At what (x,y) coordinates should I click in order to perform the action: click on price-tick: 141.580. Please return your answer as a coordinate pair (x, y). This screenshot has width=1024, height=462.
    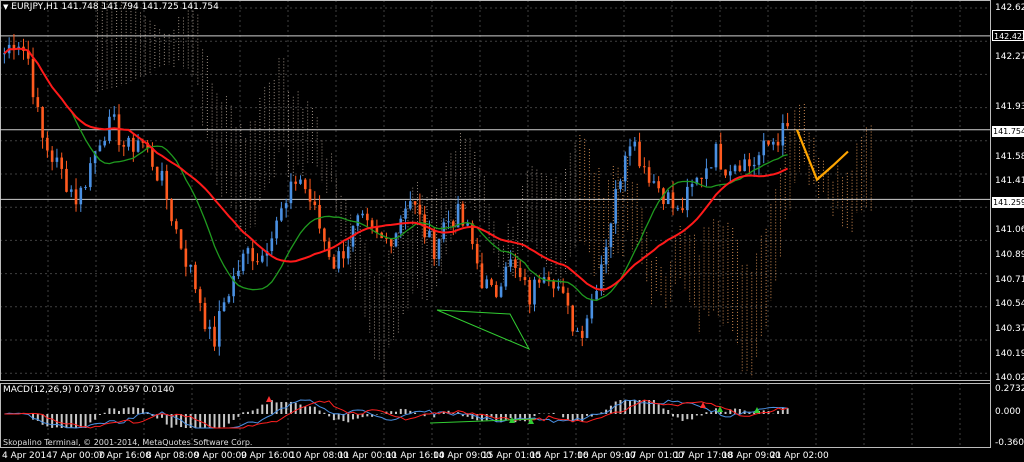
    Looking at the image, I should click on (1009, 157).